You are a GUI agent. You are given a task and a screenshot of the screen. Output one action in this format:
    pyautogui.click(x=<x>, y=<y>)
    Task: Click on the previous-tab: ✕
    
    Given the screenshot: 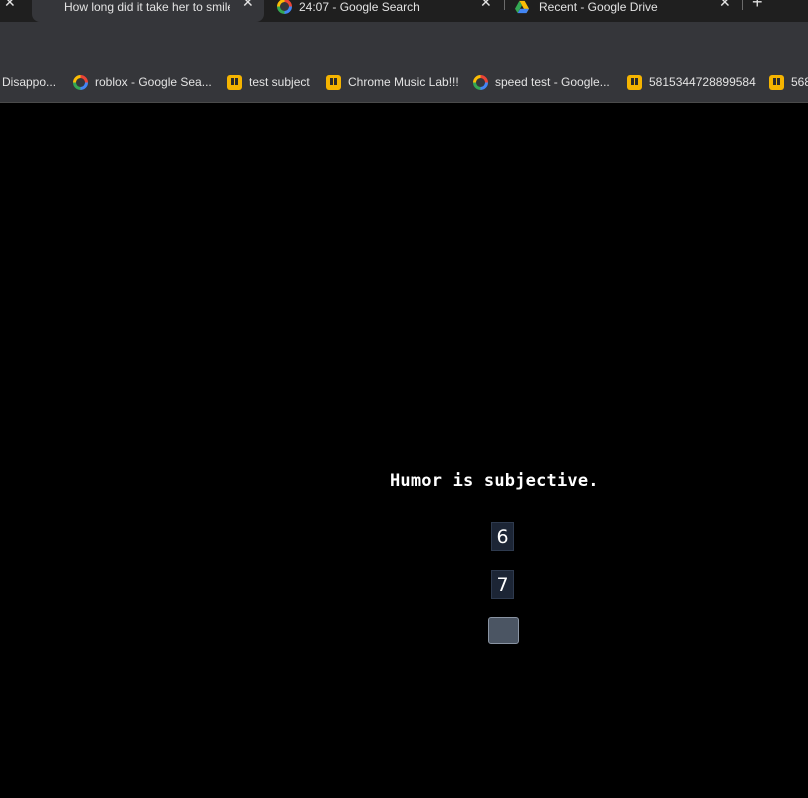 What is the action you would take?
    pyautogui.click(x=10, y=11)
    